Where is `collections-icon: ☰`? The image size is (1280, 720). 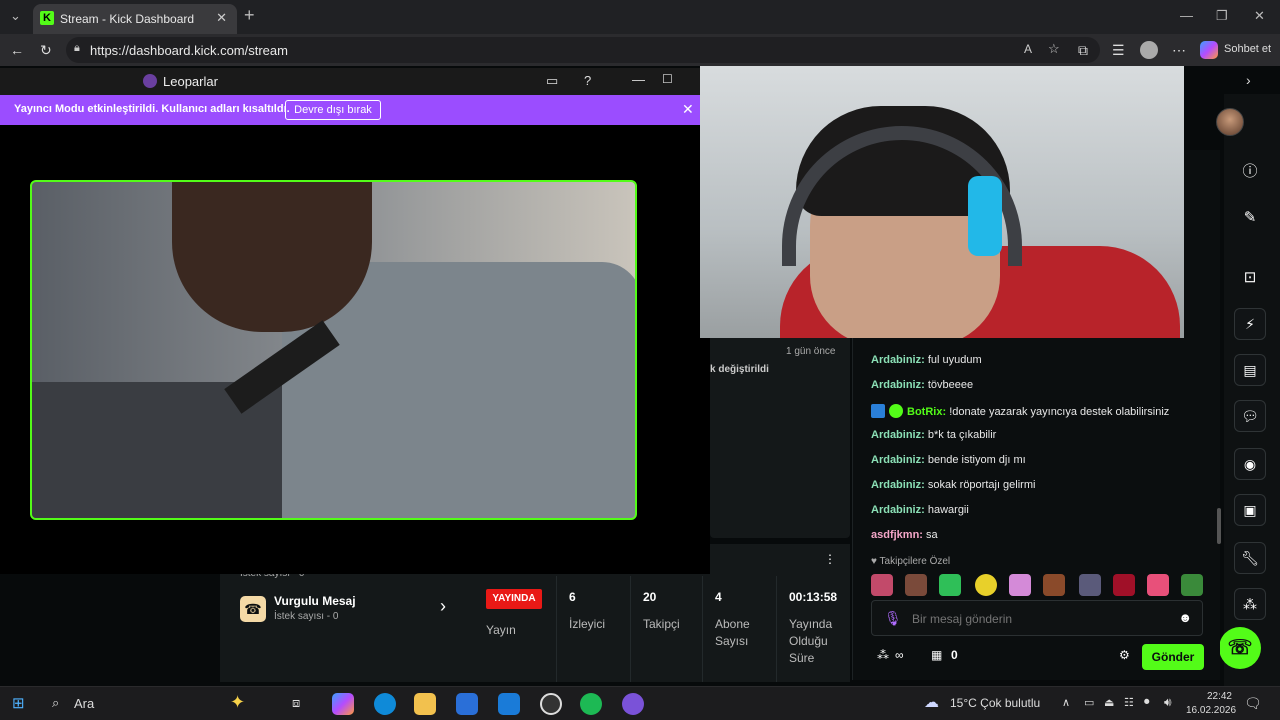 collections-icon: ☰ is located at coordinates (1118, 50).